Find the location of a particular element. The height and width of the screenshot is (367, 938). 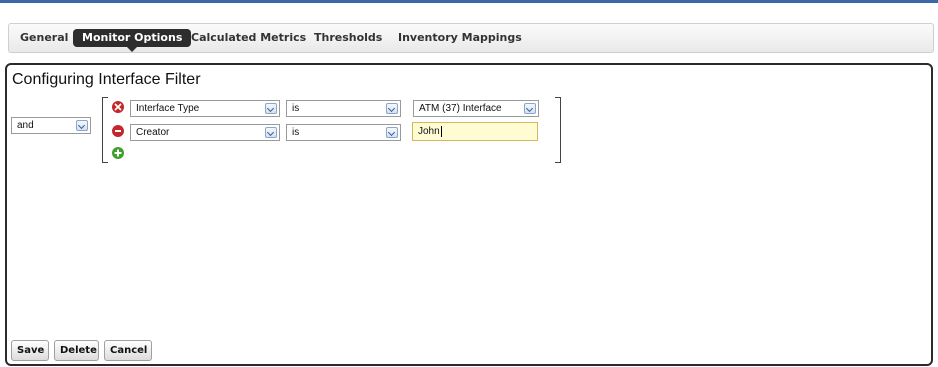

active-tab-pointer is located at coordinates (132, 49).